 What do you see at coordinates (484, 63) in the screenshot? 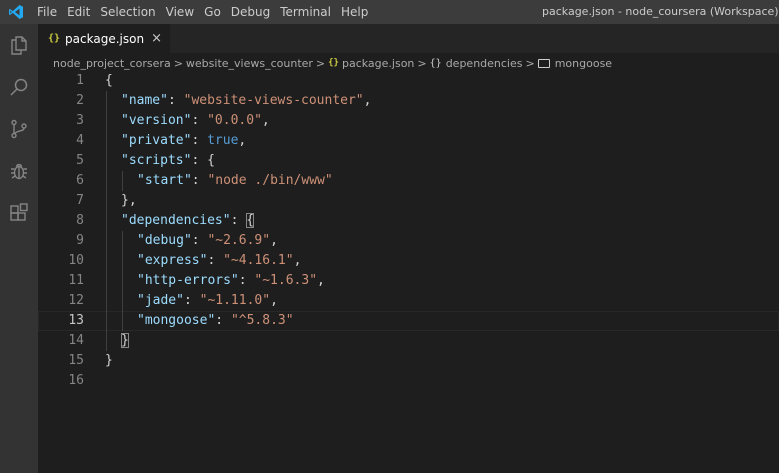
I see `breadcrumb-item-dependencies: dependencies` at bounding box center [484, 63].